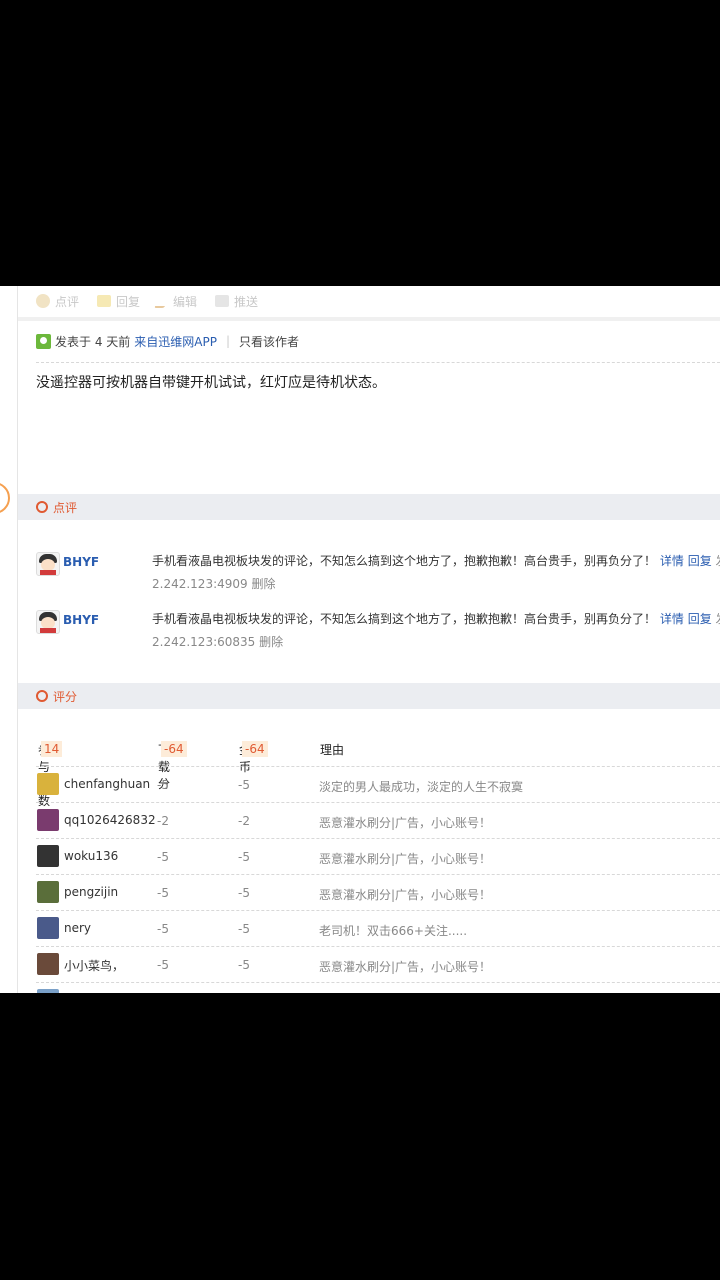 The height and width of the screenshot is (1280, 720). What do you see at coordinates (369, 696) in the screenshot?
I see `rating-section-header: 评分` at bounding box center [369, 696].